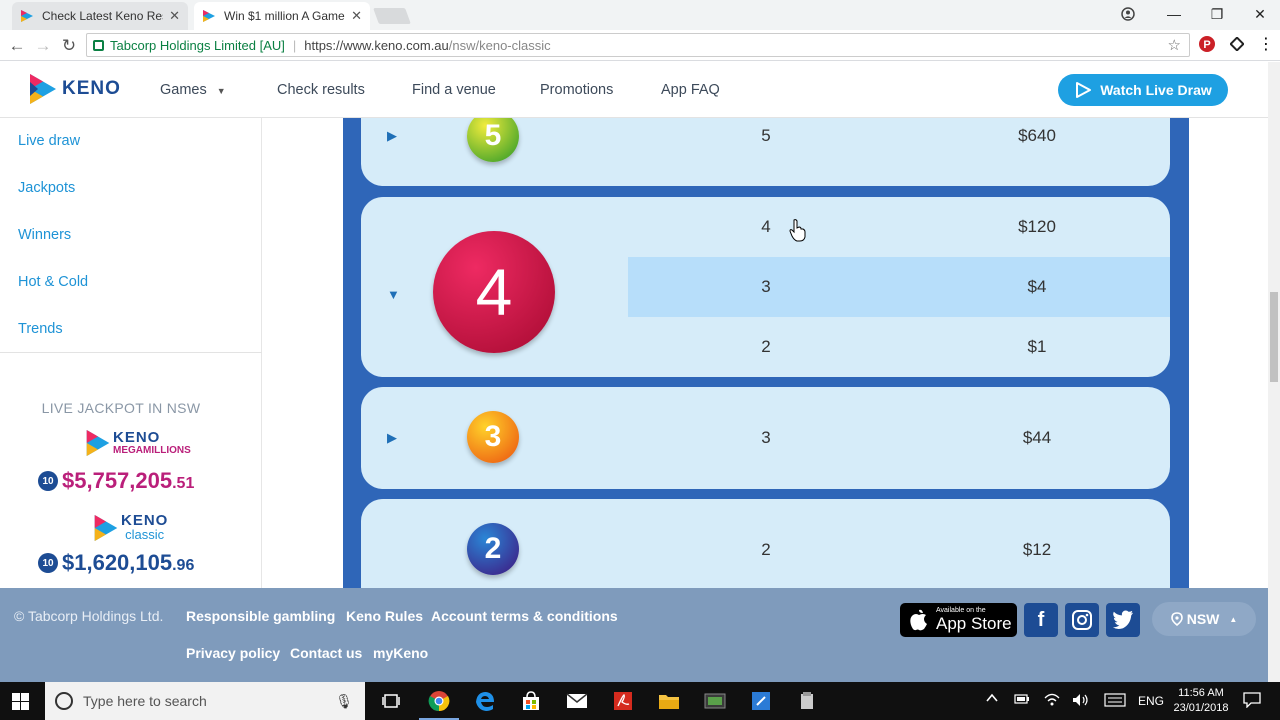 The height and width of the screenshot is (720, 1280). Describe the element at coordinates (205, 701) in the screenshot. I see `taskbar-search-box: Type here to search 🎙` at that location.